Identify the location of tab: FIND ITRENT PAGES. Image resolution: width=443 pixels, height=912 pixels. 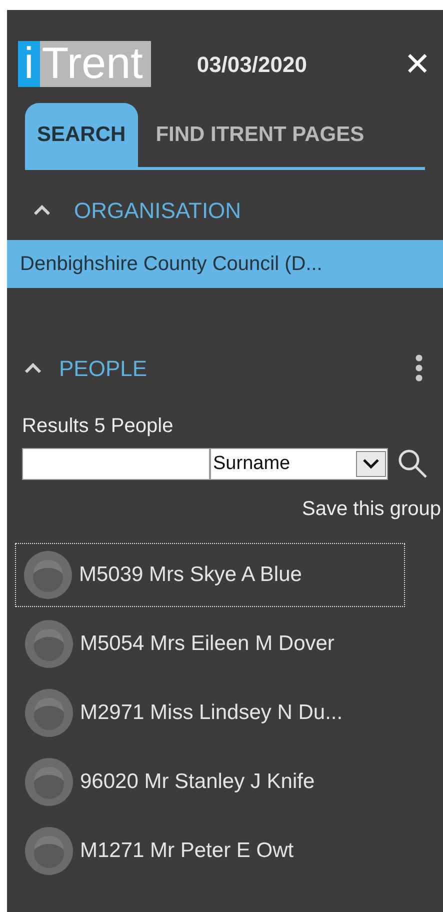
(260, 135).